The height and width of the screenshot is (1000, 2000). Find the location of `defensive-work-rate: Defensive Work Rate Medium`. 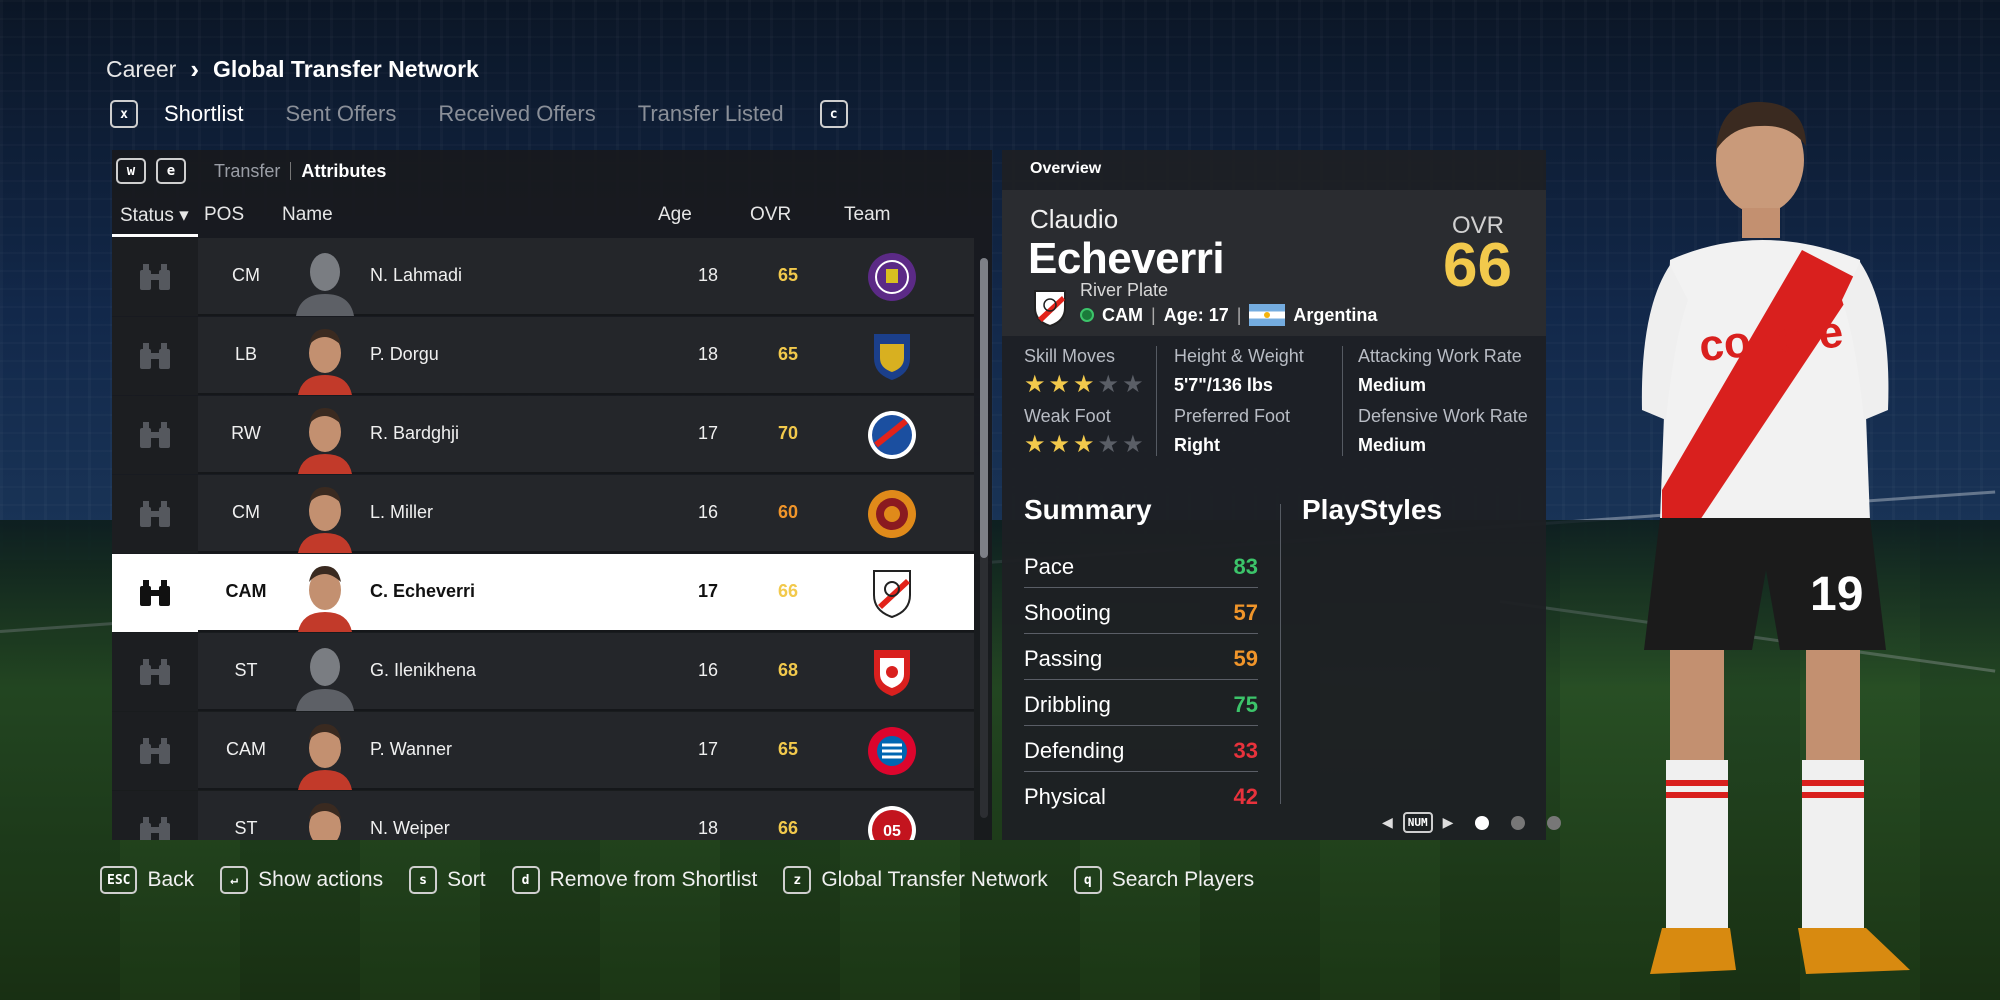

defensive-work-rate: Defensive Work Rate Medium is located at coordinates (1443, 431).